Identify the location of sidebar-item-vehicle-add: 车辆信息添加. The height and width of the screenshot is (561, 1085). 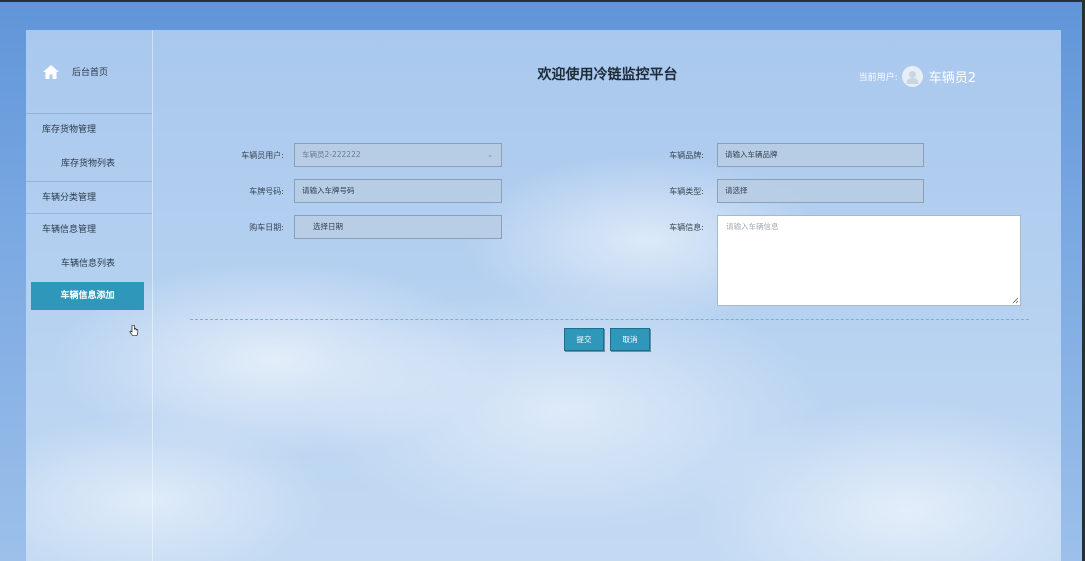
(87, 296).